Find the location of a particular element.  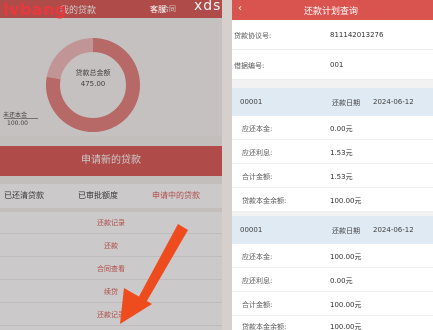

donut-center-value: 475.00 is located at coordinates (93, 84).